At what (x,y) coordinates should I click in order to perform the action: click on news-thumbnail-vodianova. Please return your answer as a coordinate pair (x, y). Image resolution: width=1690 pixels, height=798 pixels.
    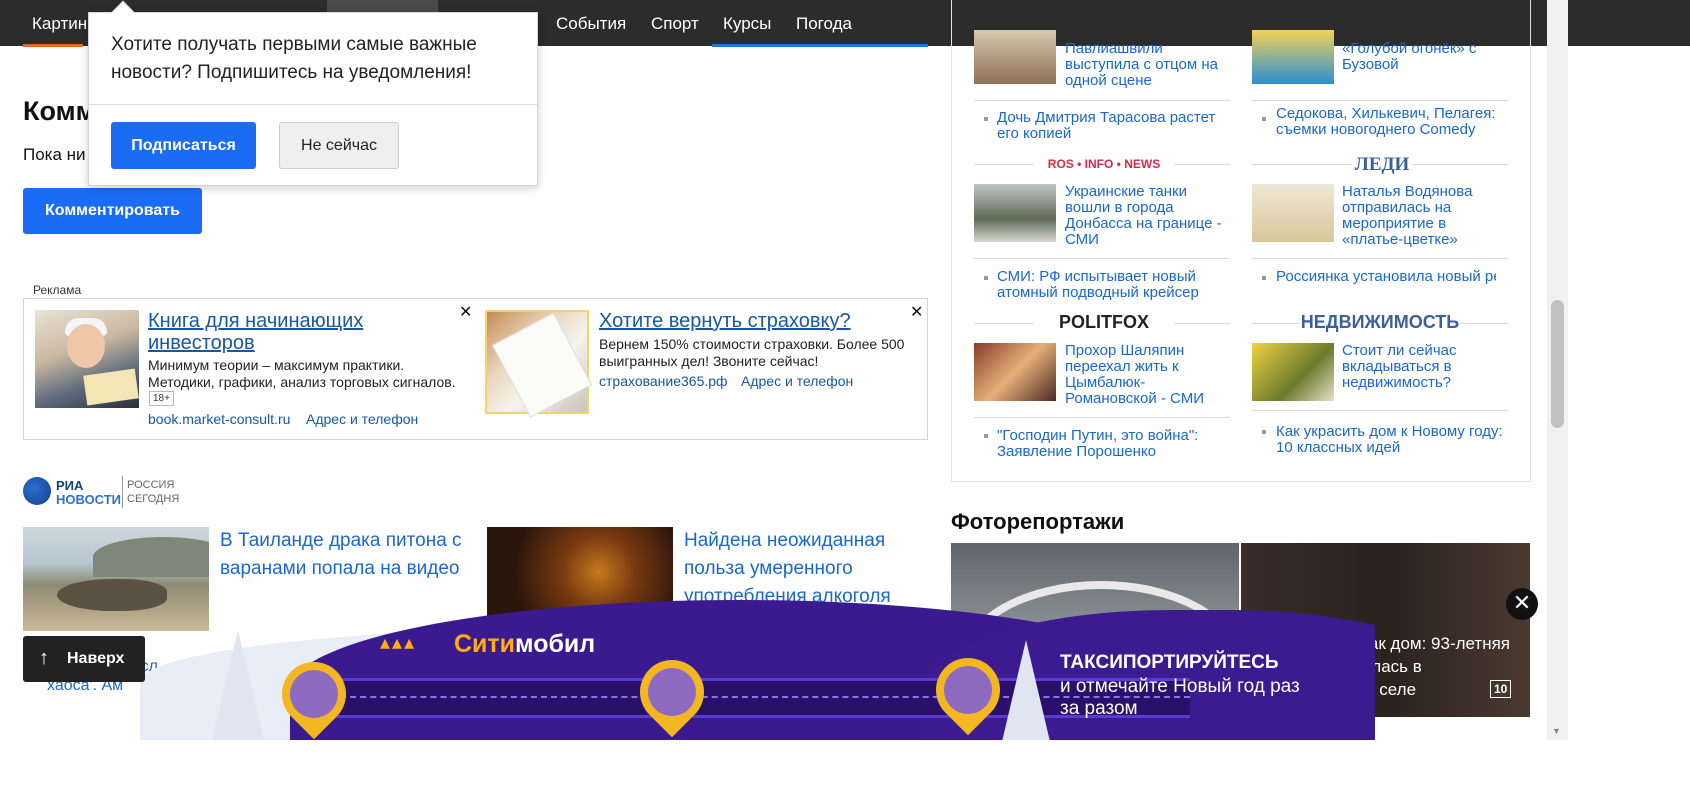
    Looking at the image, I should click on (1293, 213).